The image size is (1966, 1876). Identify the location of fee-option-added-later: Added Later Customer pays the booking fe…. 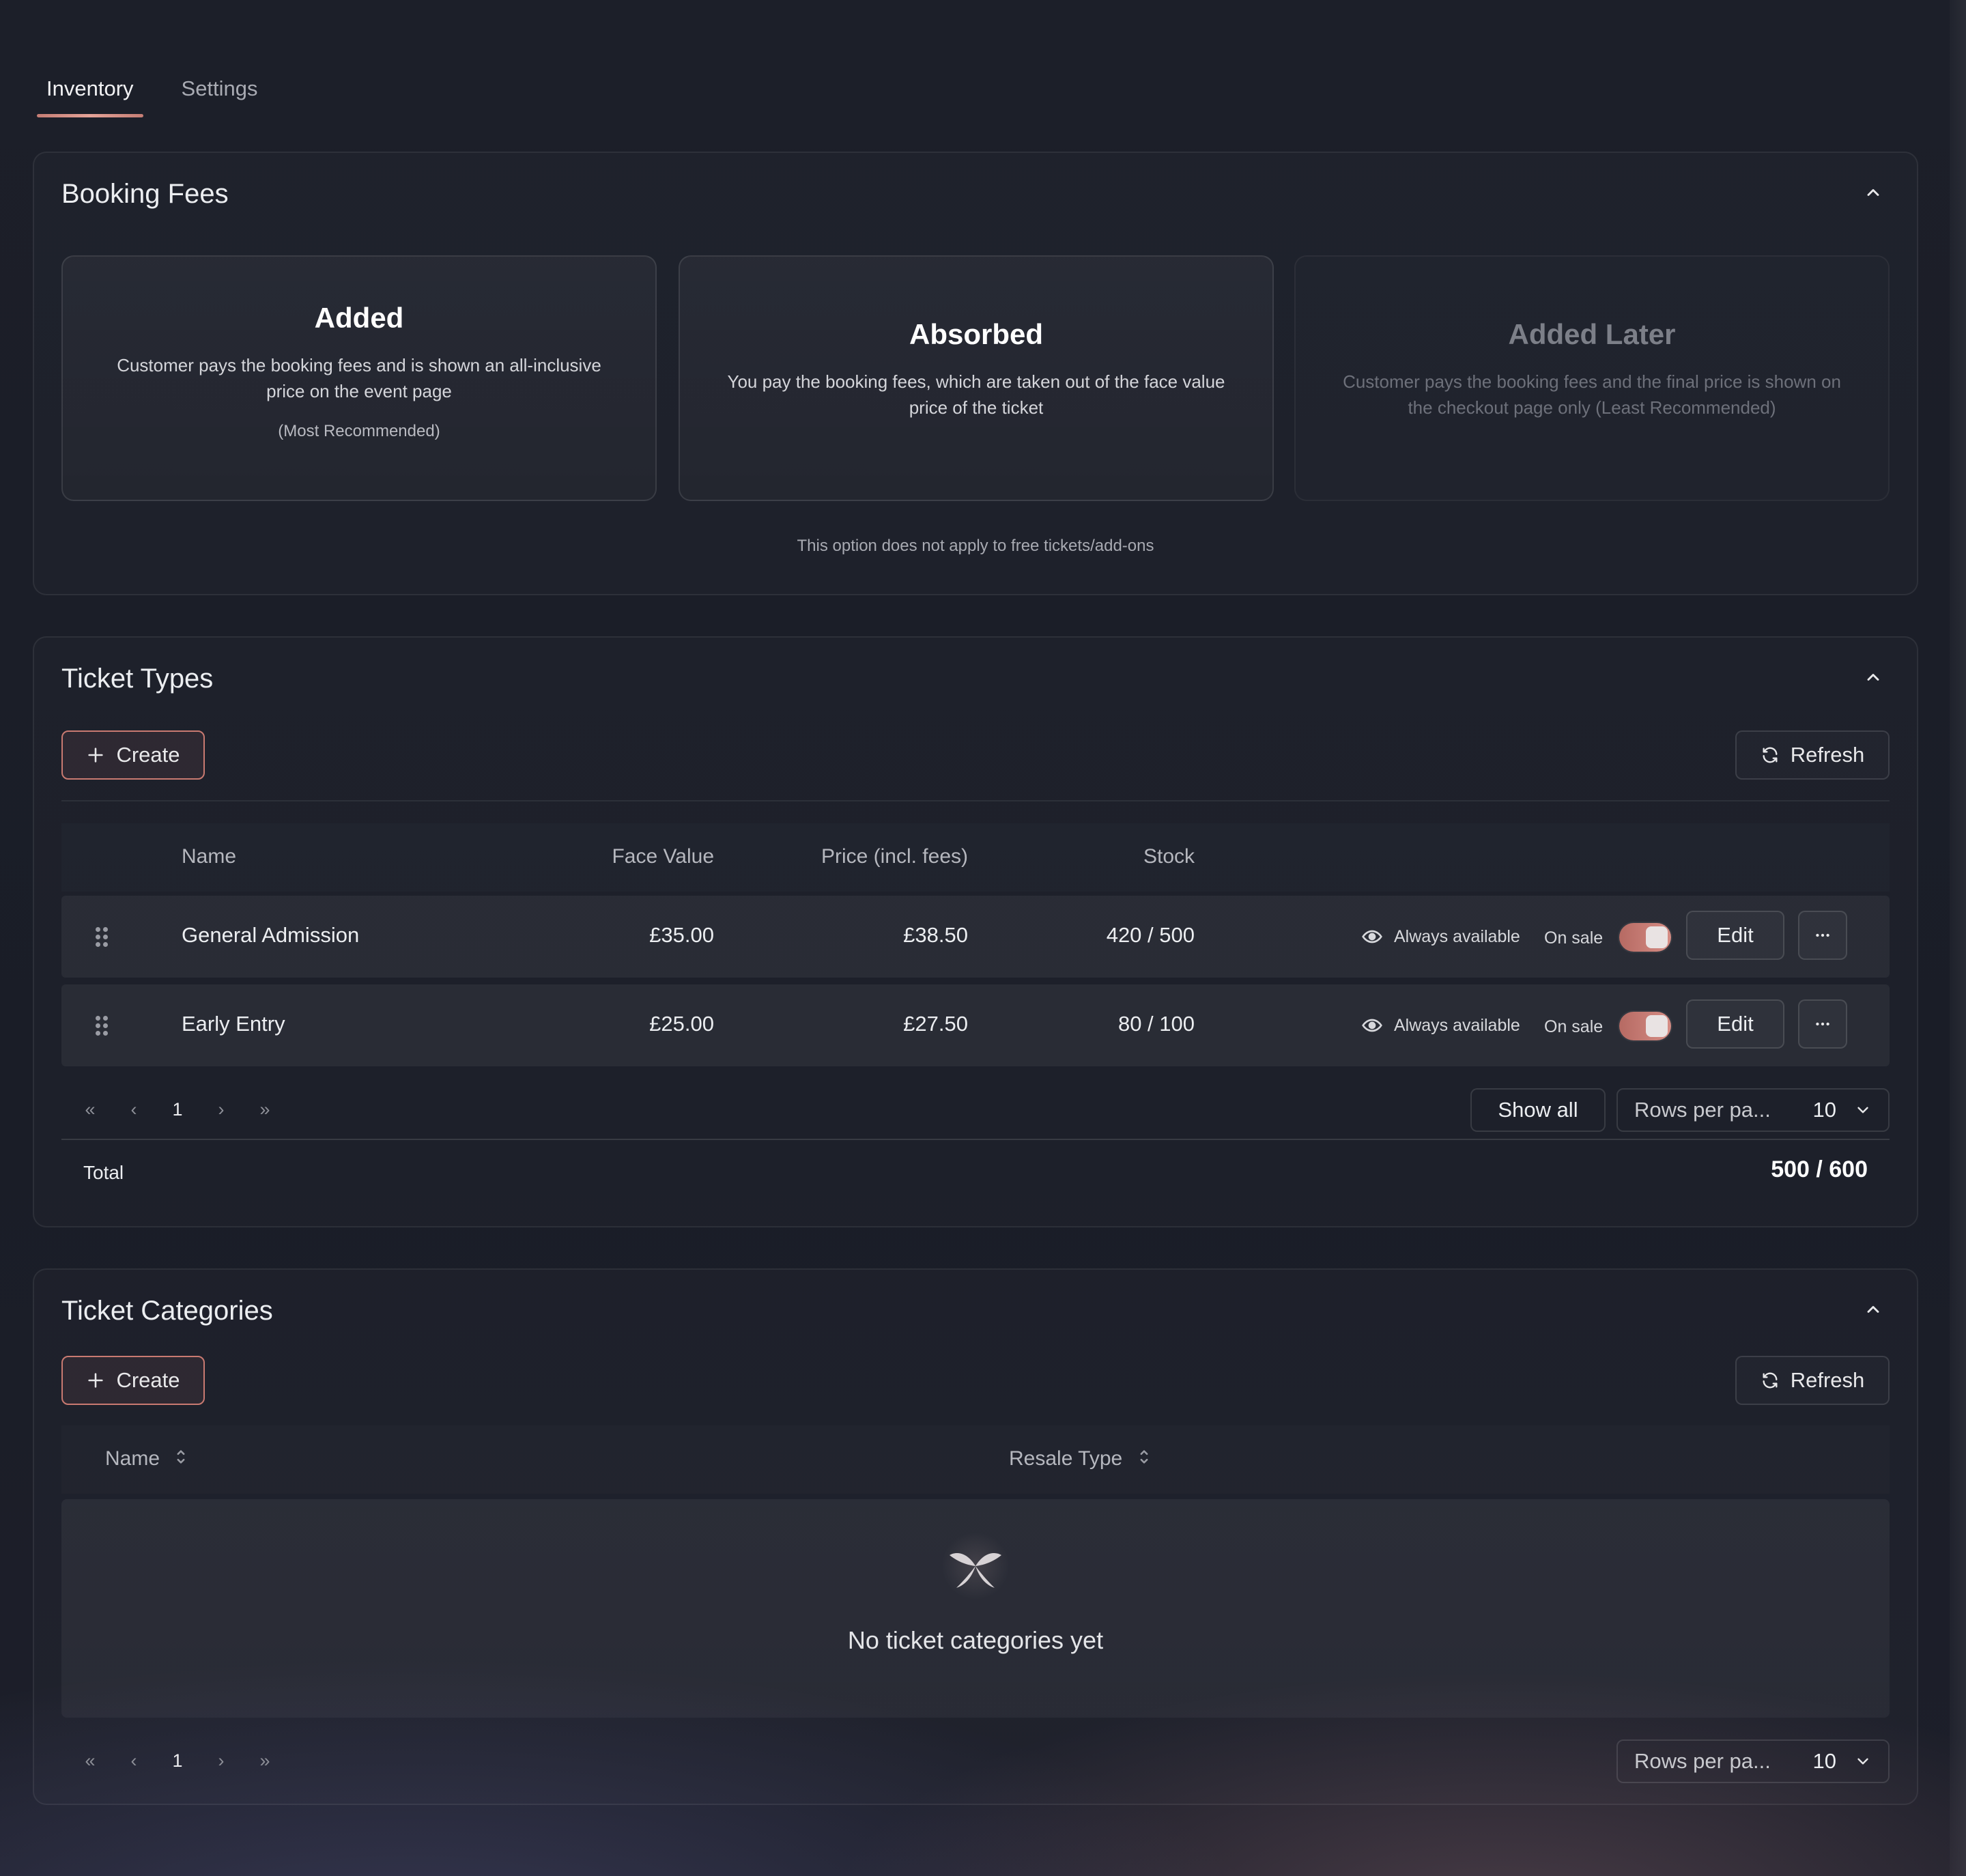
(1592, 378).